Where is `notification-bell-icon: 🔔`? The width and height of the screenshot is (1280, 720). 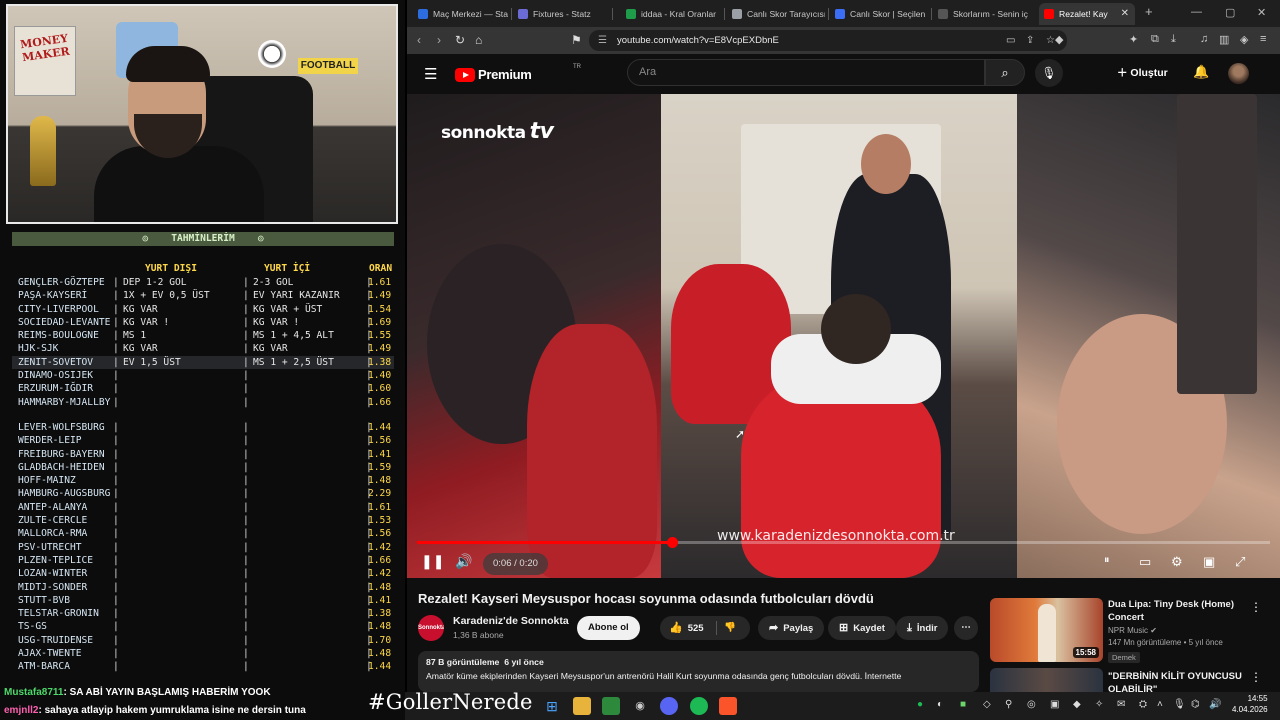
notification-bell-icon: 🔔 is located at coordinates (1201, 72).